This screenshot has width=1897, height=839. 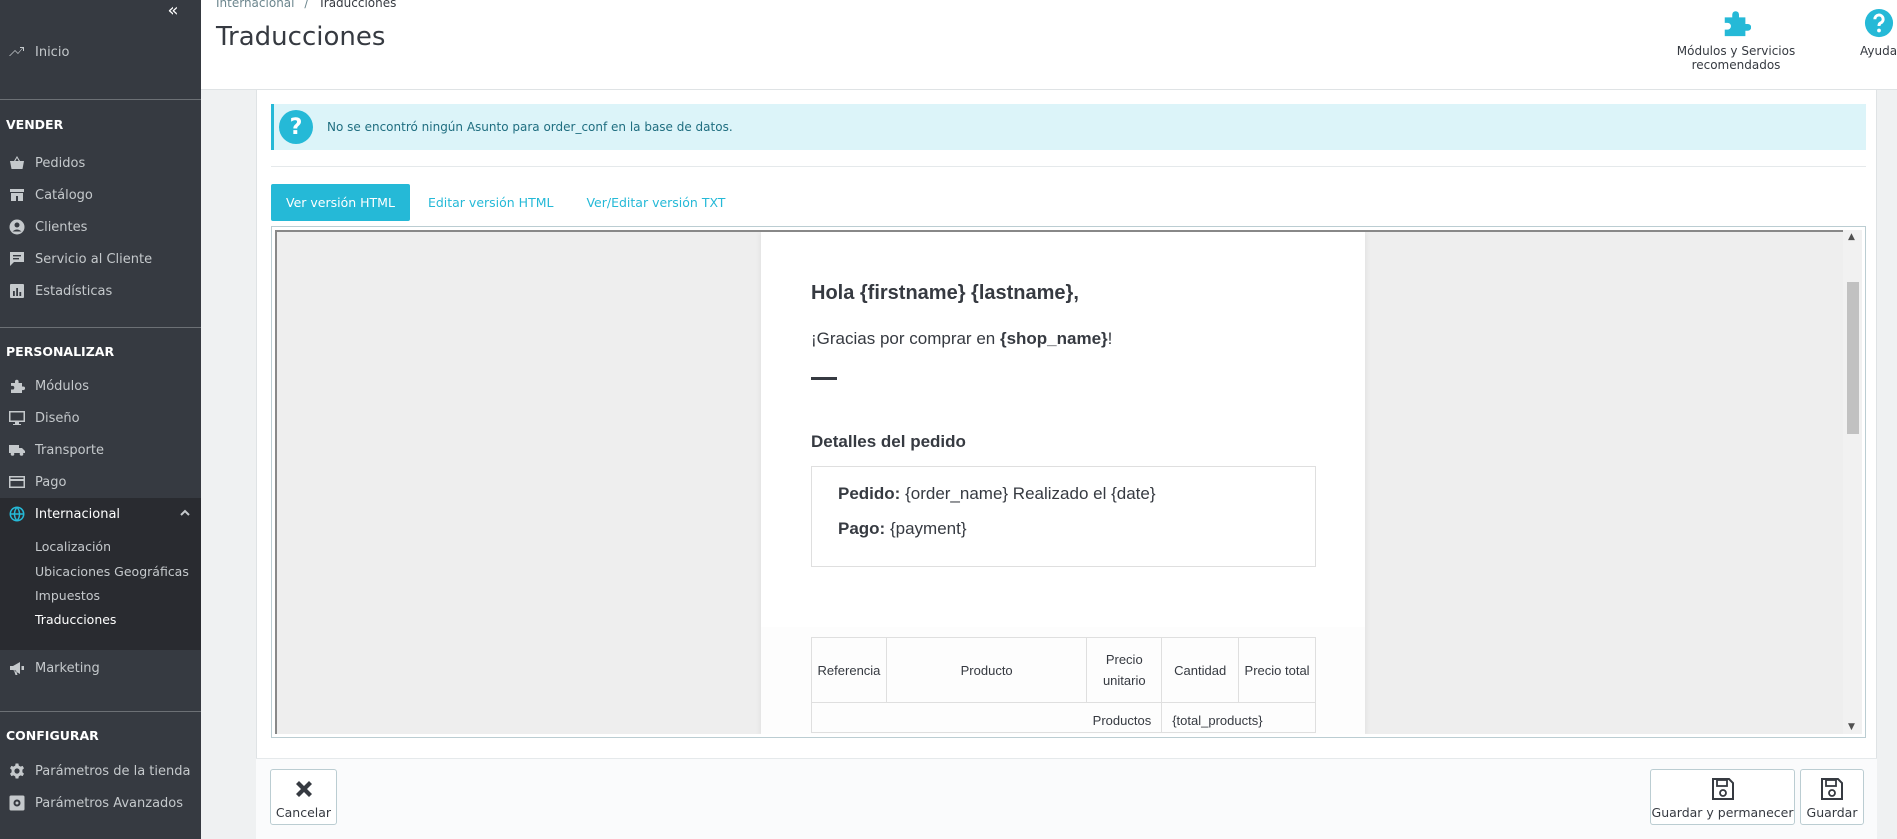 What do you see at coordinates (74, 291) in the screenshot?
I see `sidebar-item-label: Estadísticas` at bounding box center [74, 291].